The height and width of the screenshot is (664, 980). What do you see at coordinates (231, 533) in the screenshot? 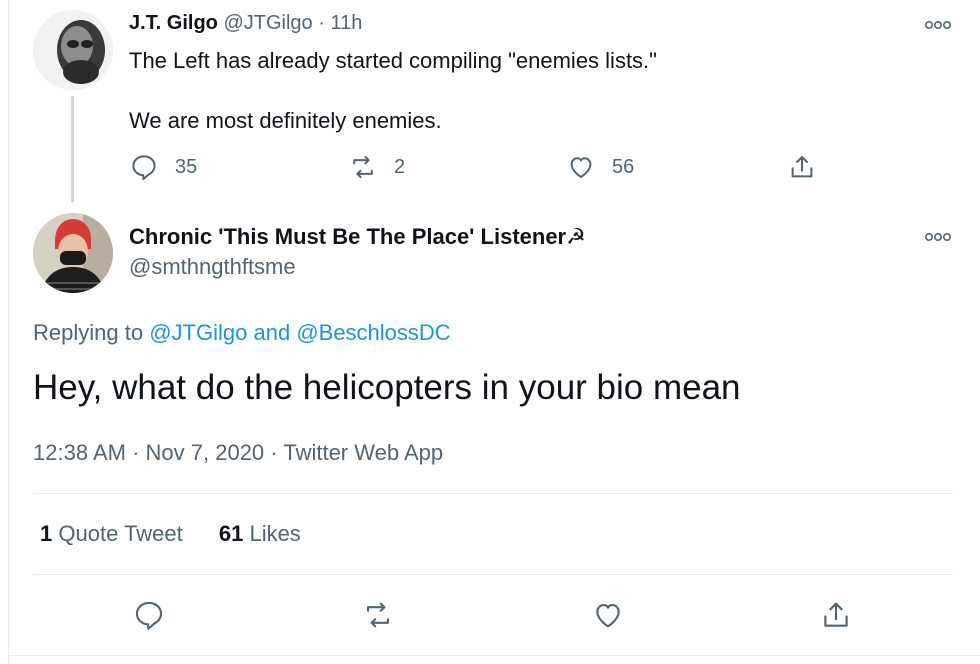
I see `likes-count: 61` at bounding box center [231, 533].